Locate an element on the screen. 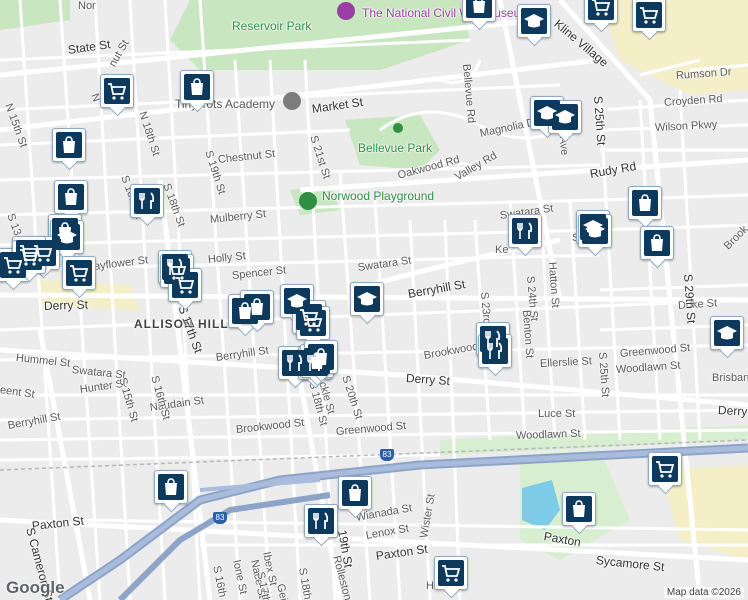 This screenshot has width=748, height=600. street-label-derry-st-2: Derry St is located at coordinates (428, 380).